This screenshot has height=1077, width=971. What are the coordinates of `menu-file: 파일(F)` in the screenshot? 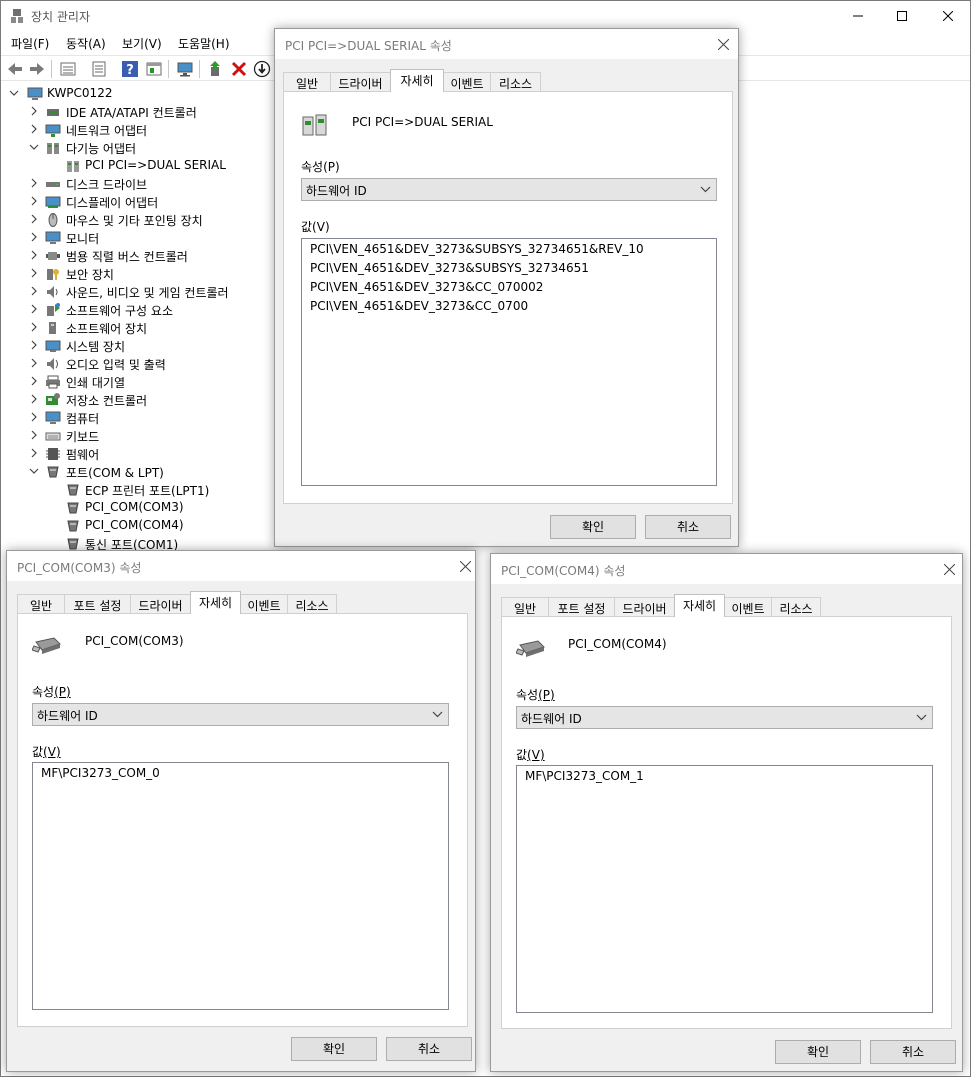 It's located at (30, 43).